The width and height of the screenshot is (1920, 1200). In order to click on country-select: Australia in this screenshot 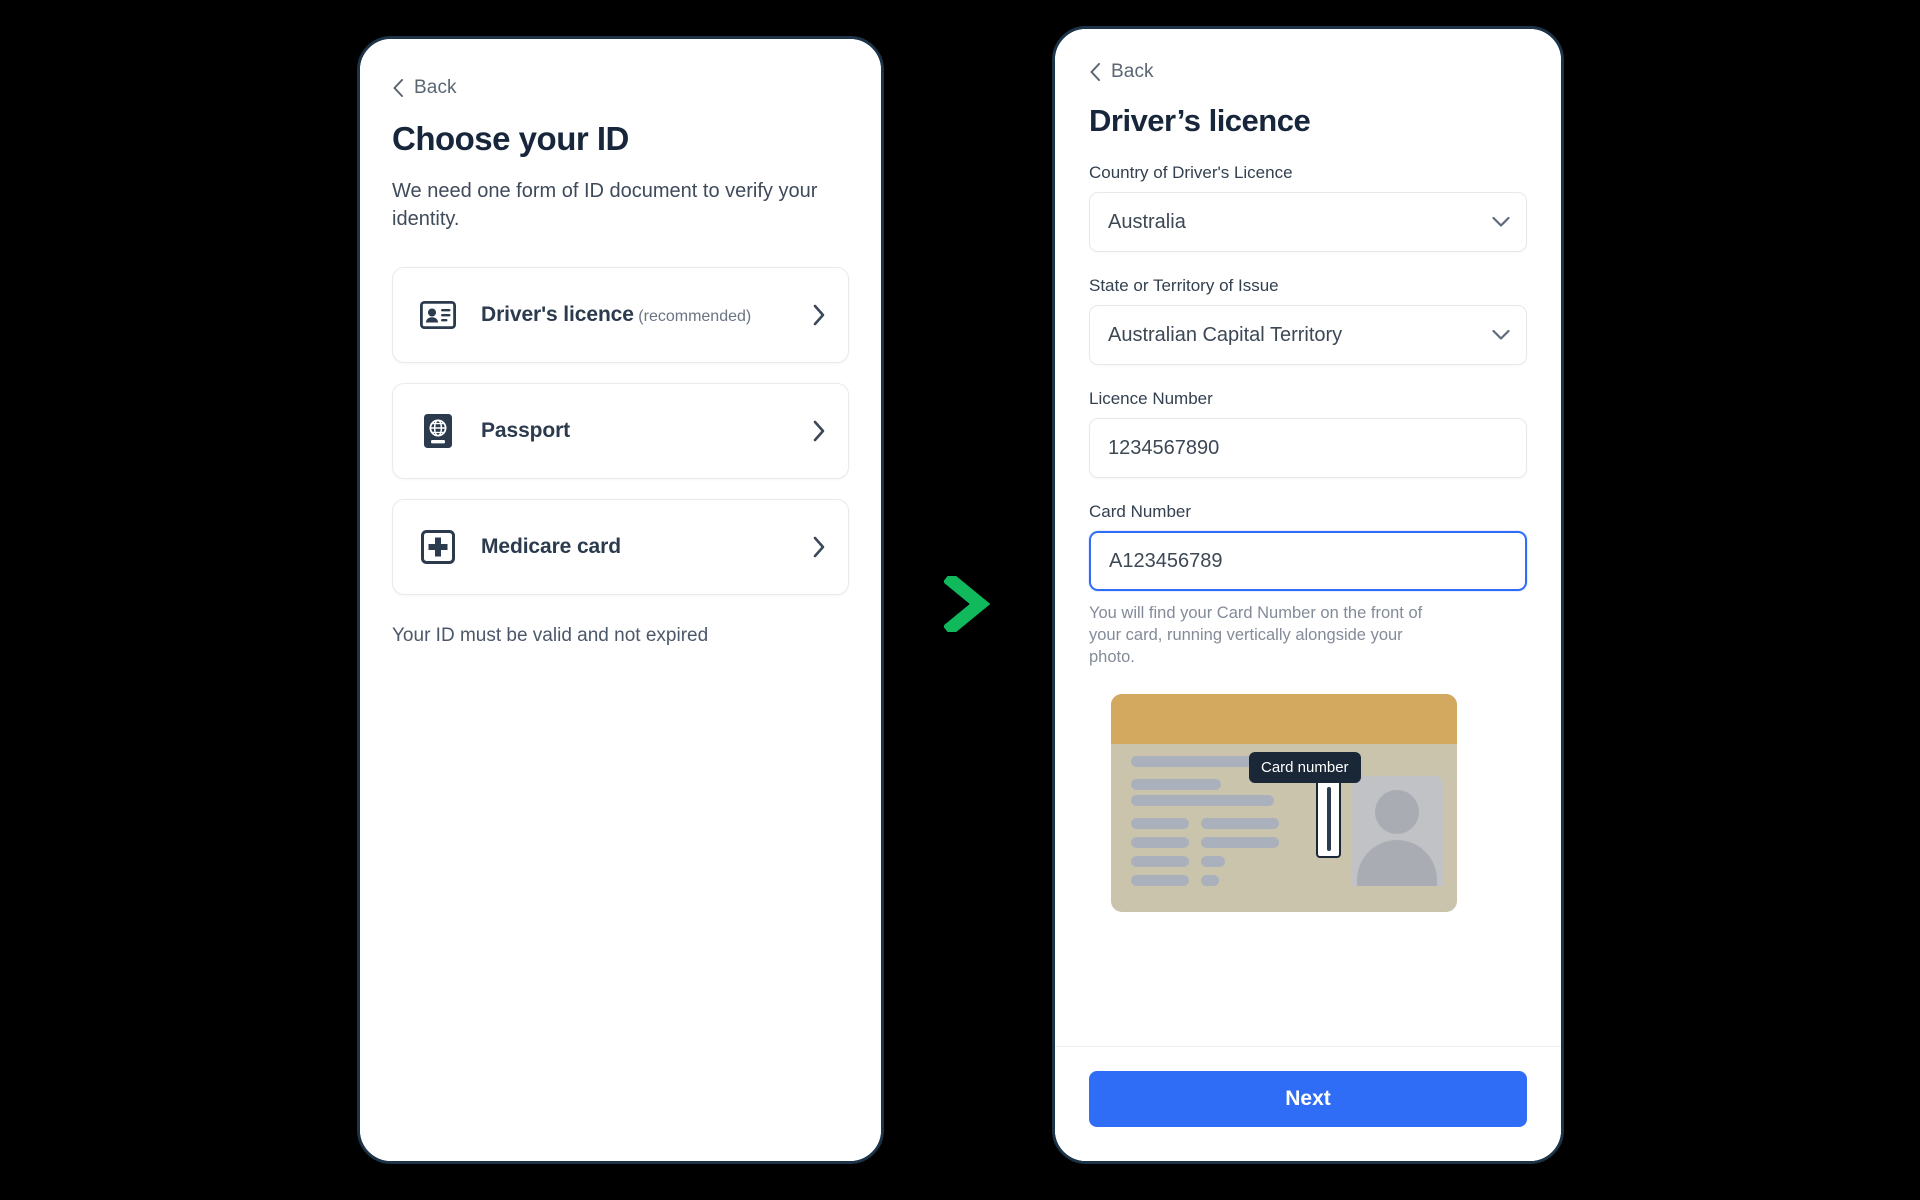, I will do `click(1308, 222)`.